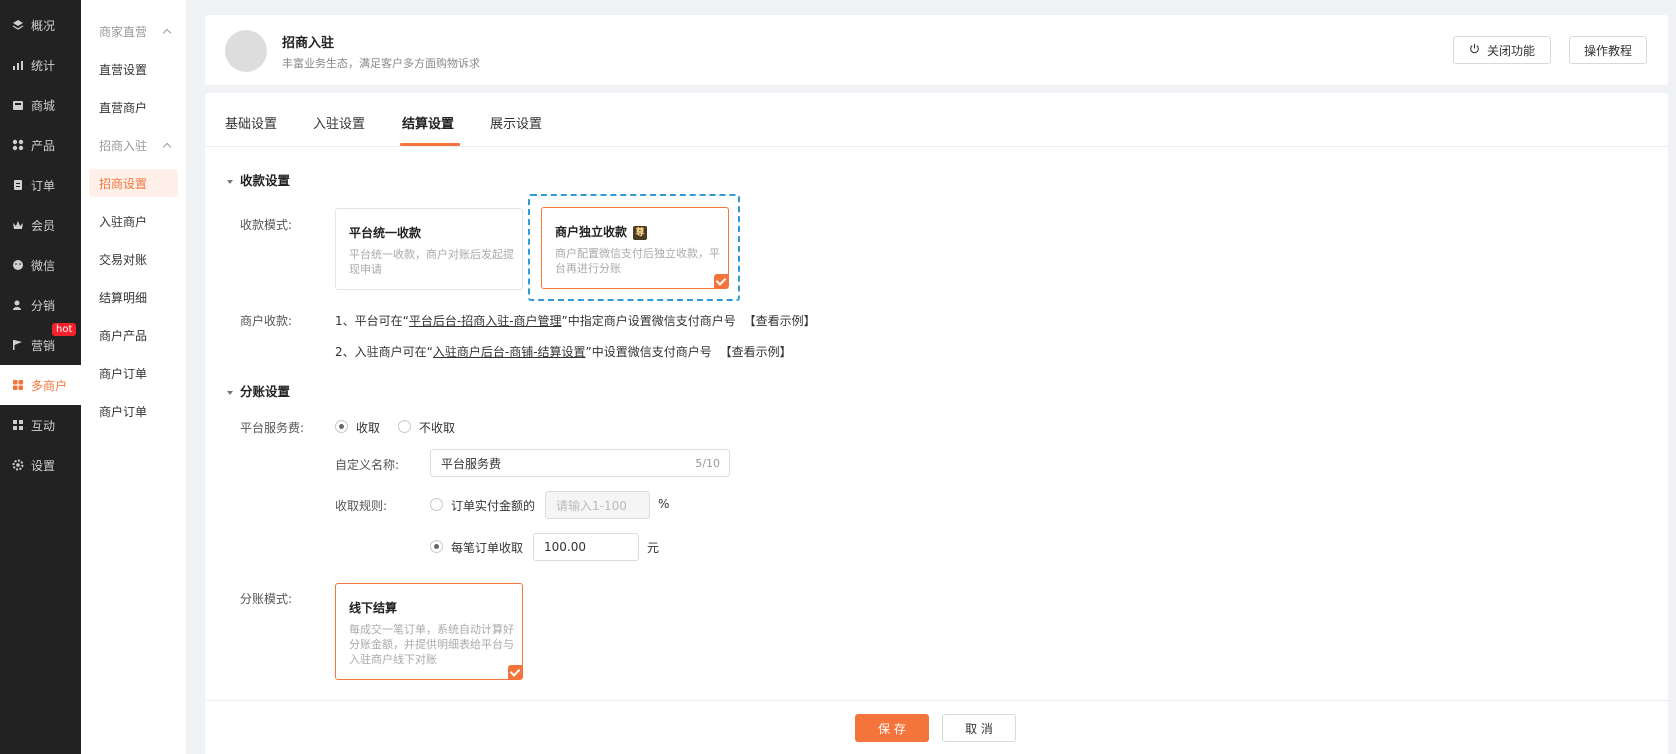  I want to click on sub-item-direct-settings: 直营设置, so click(133, 69).